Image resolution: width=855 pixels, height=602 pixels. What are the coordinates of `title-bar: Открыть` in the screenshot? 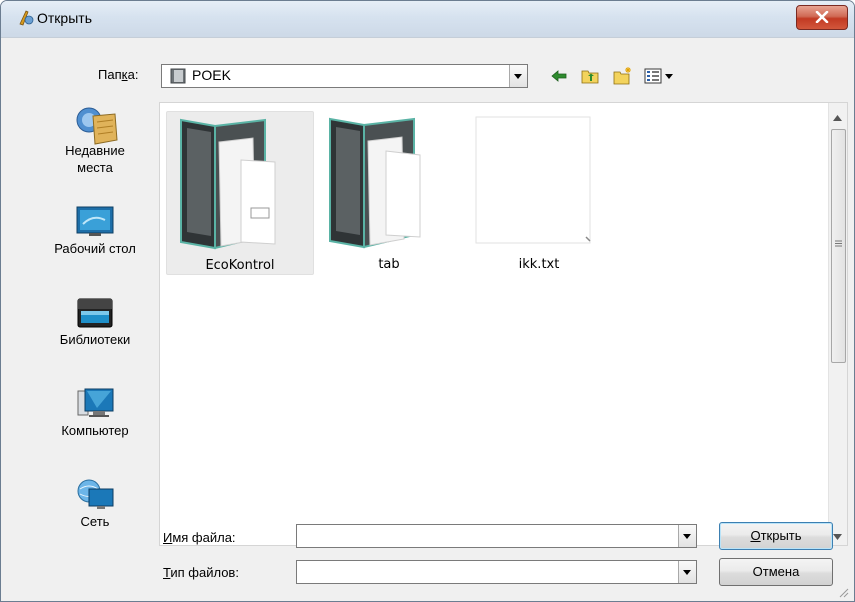 It's located at (427, 19).